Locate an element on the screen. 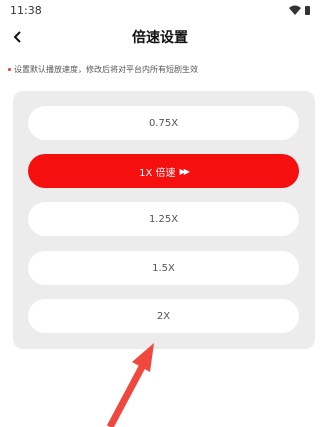 The width and height of the screenshot is (320, 427). speed-option-2x: 2X is located at coordinates (163, 316).